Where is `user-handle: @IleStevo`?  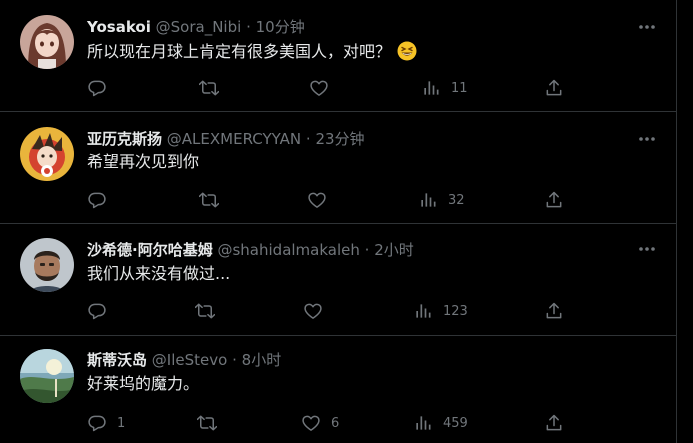
user-handle: @IleStevo is located at coordinates (190, 360).